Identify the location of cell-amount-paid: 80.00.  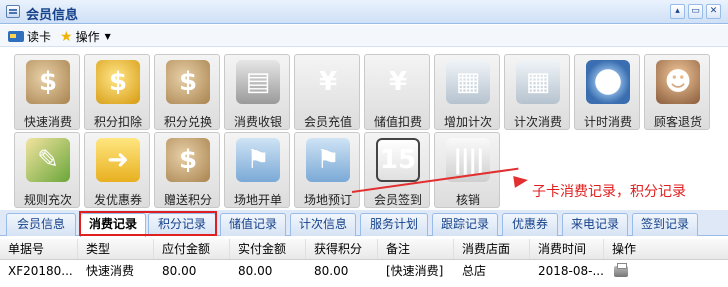
(255, 271).